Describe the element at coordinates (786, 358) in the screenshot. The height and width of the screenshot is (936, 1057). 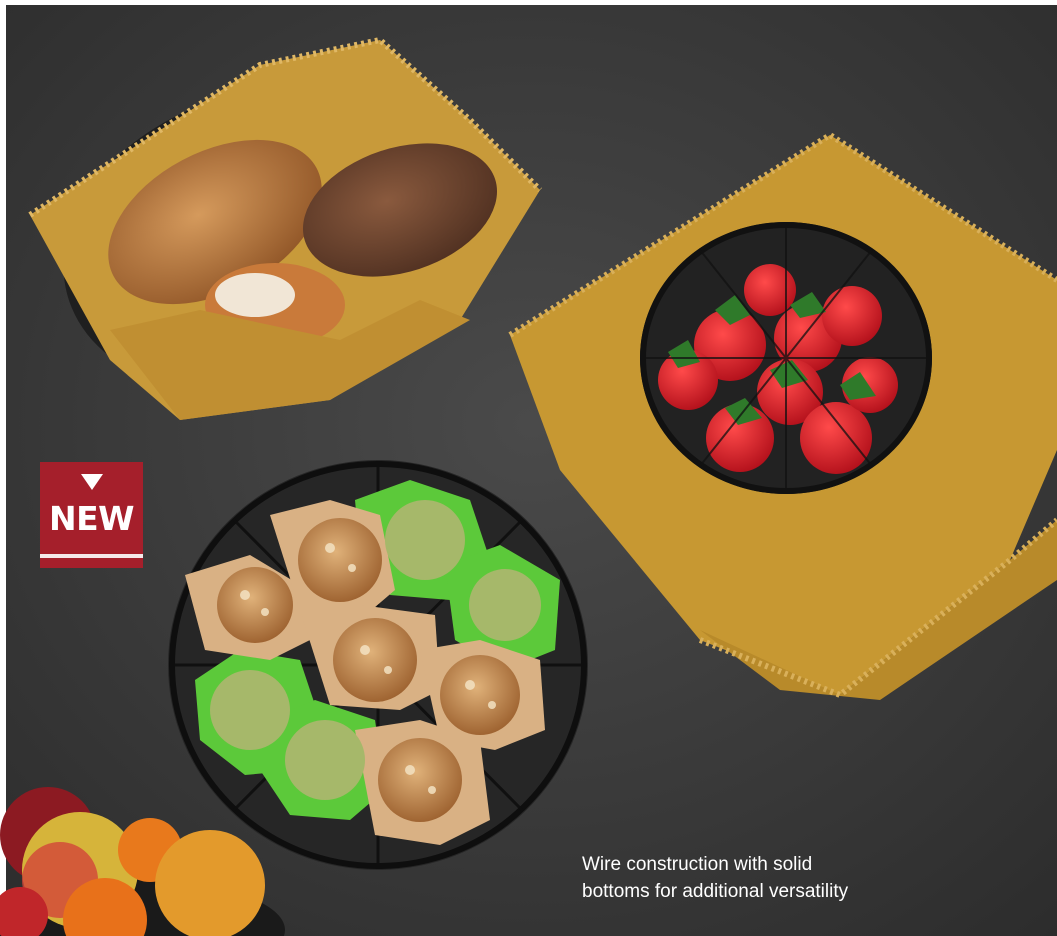
I see `strawberry-bowl` at that location.